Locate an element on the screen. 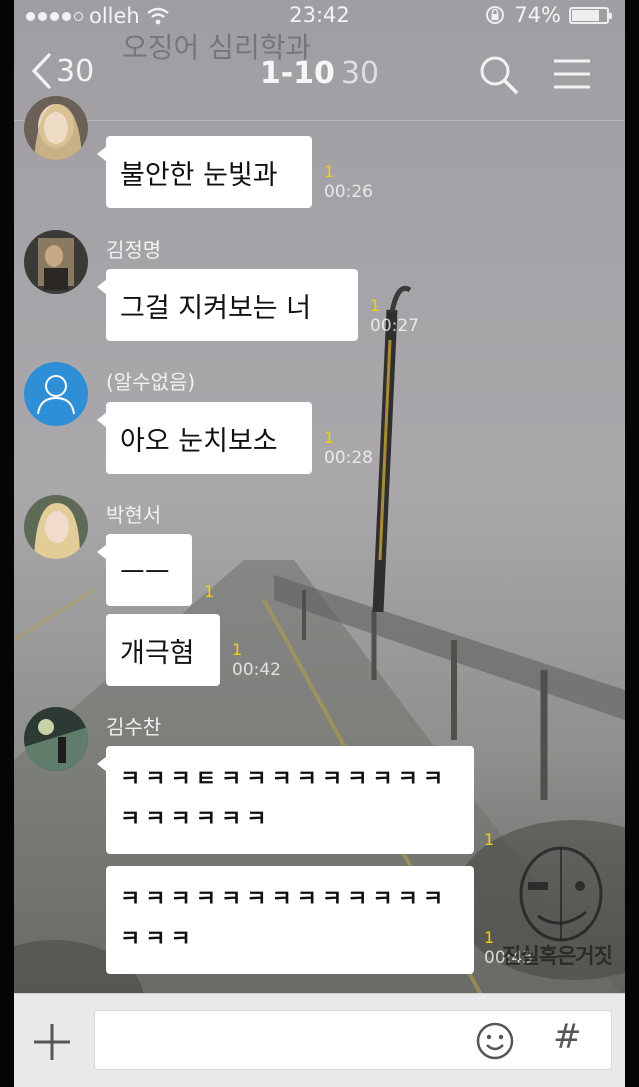 This screenshot has height=1087, width=639. plus-icon is located at coordinates (52, 1042).